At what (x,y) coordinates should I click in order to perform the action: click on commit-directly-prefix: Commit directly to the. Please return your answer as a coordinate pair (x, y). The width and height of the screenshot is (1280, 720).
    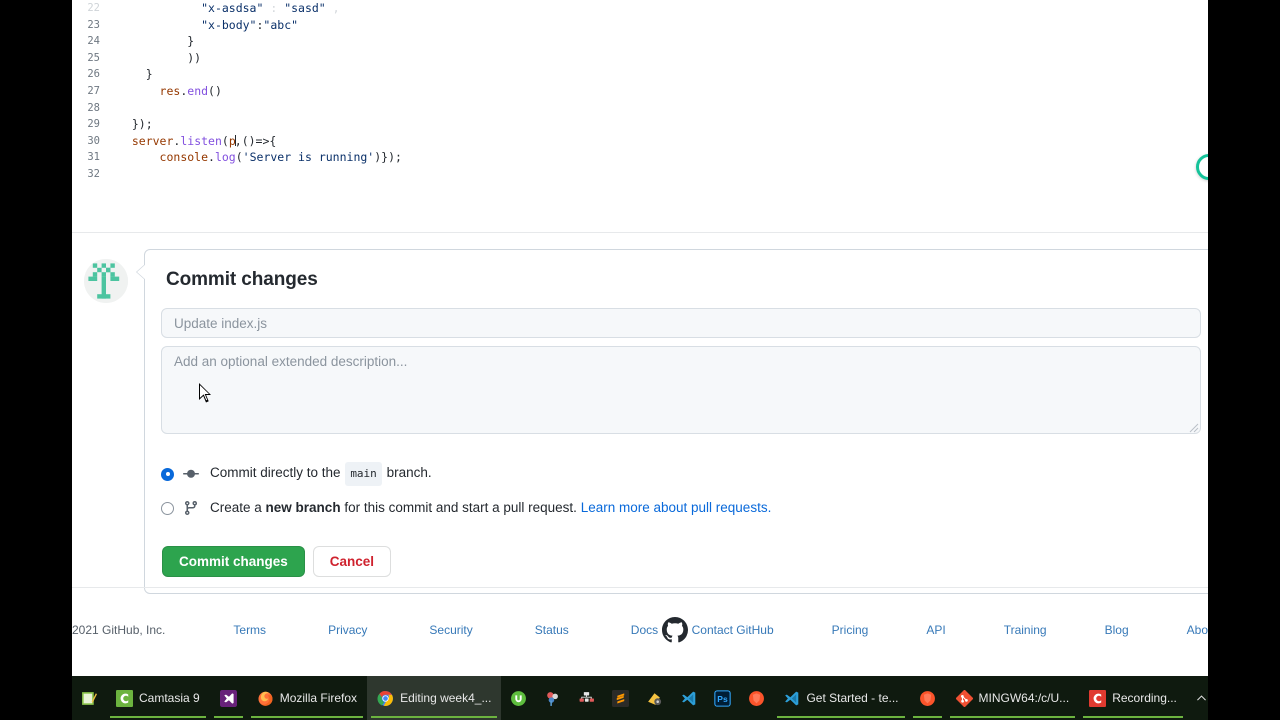
    Looking at the image, I should click on (275, 472).